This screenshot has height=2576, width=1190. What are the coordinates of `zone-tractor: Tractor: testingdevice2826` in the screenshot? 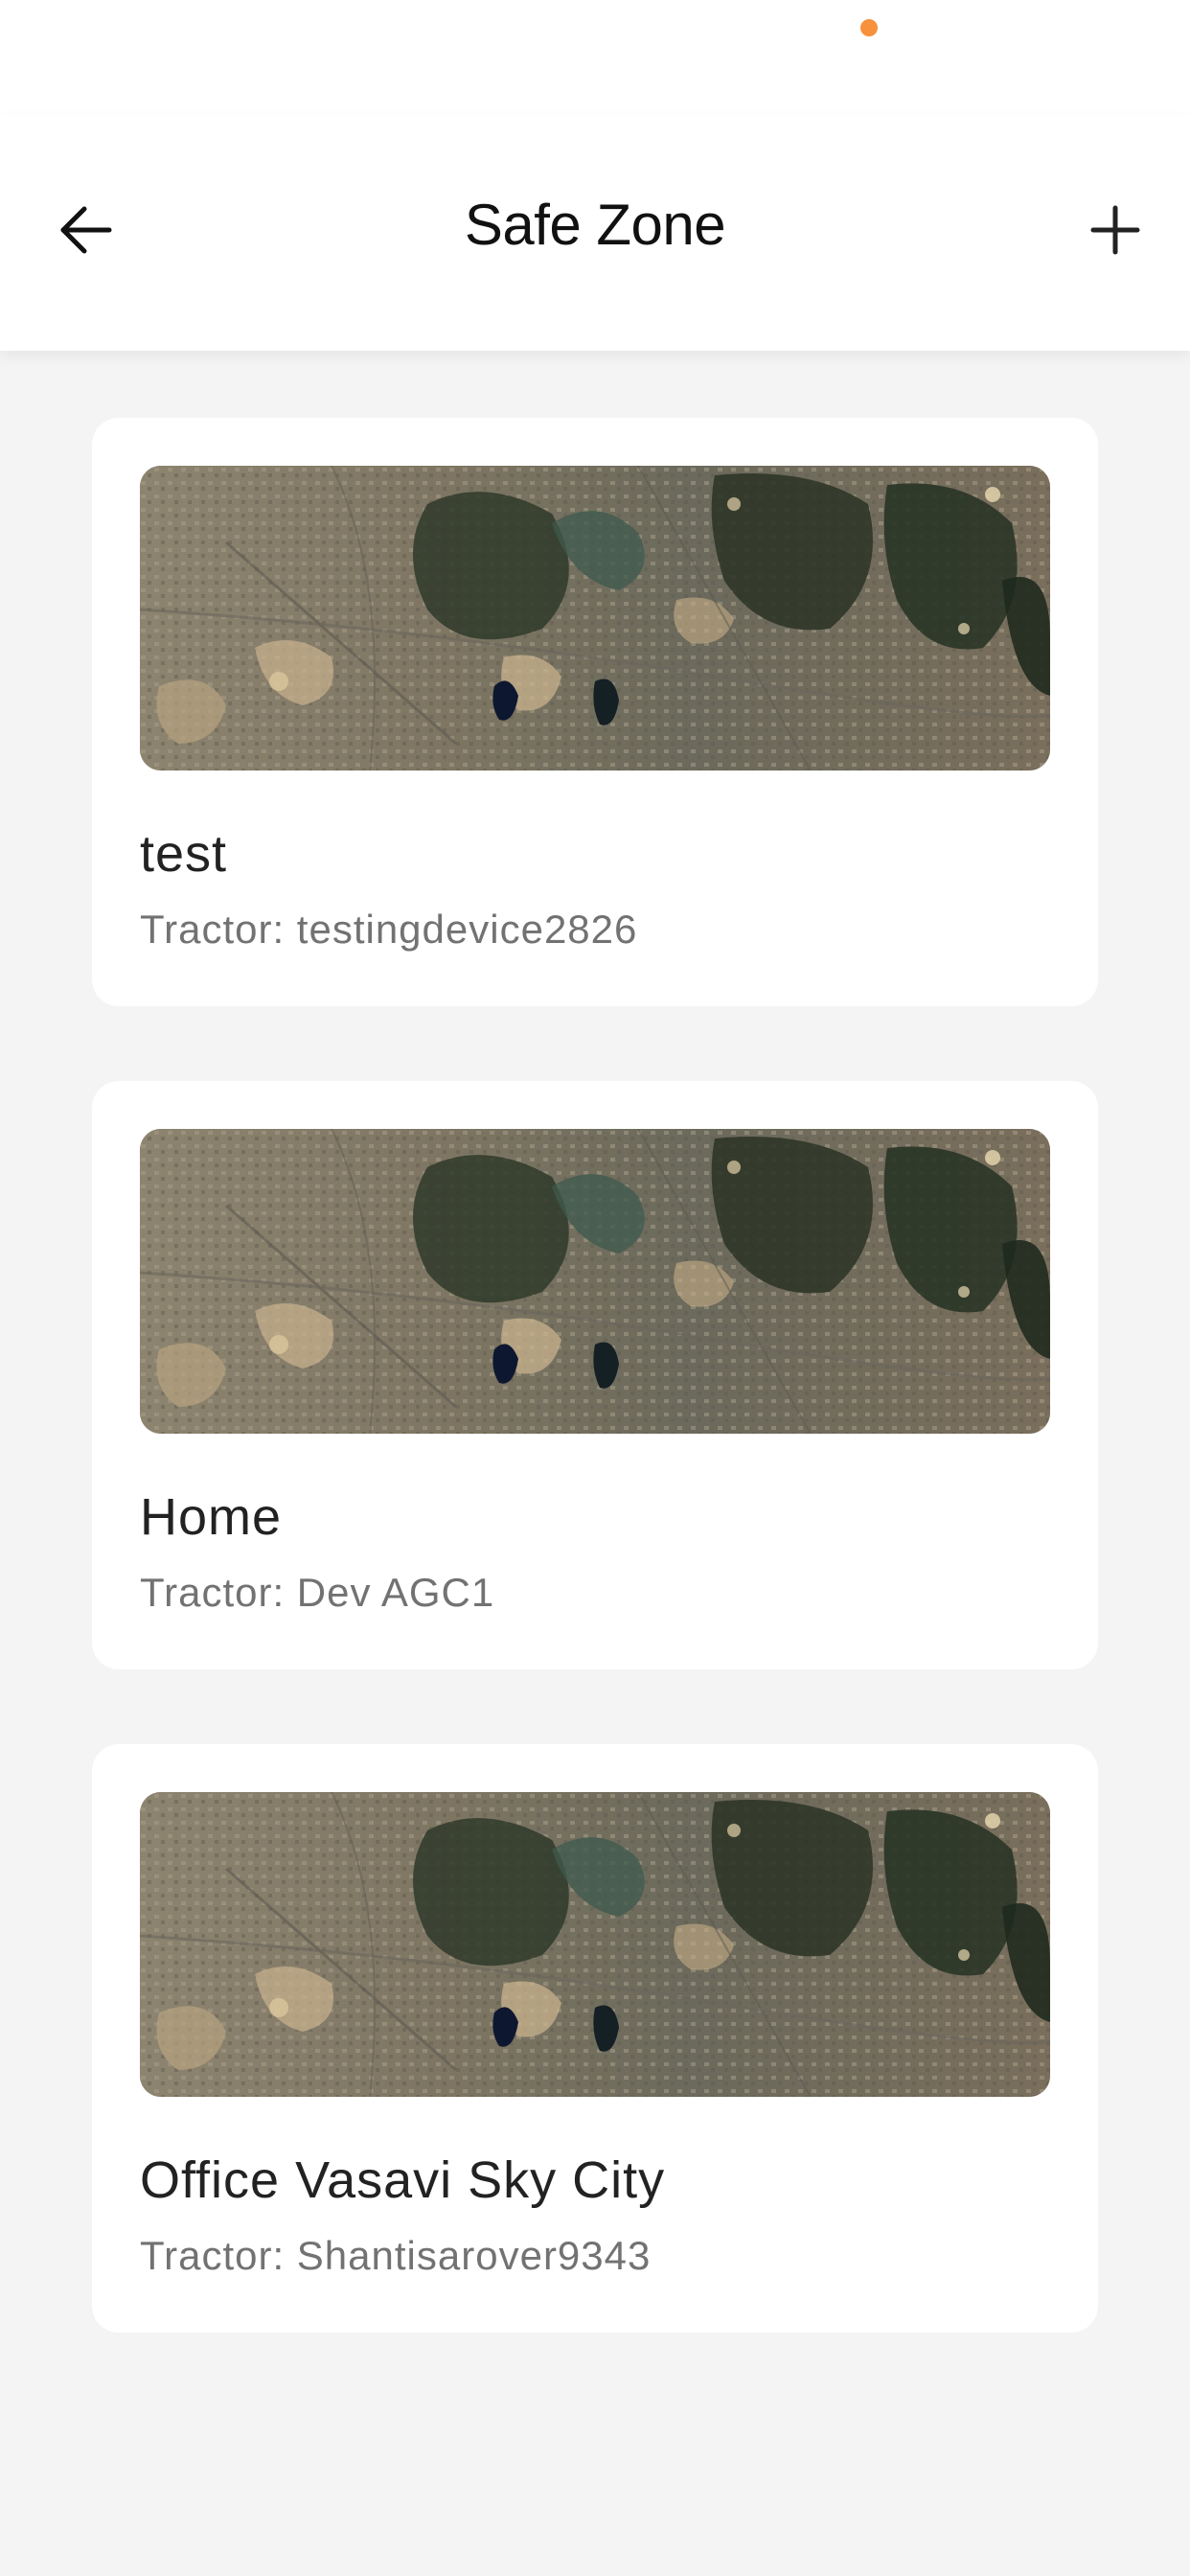 It's located at (389, 929).